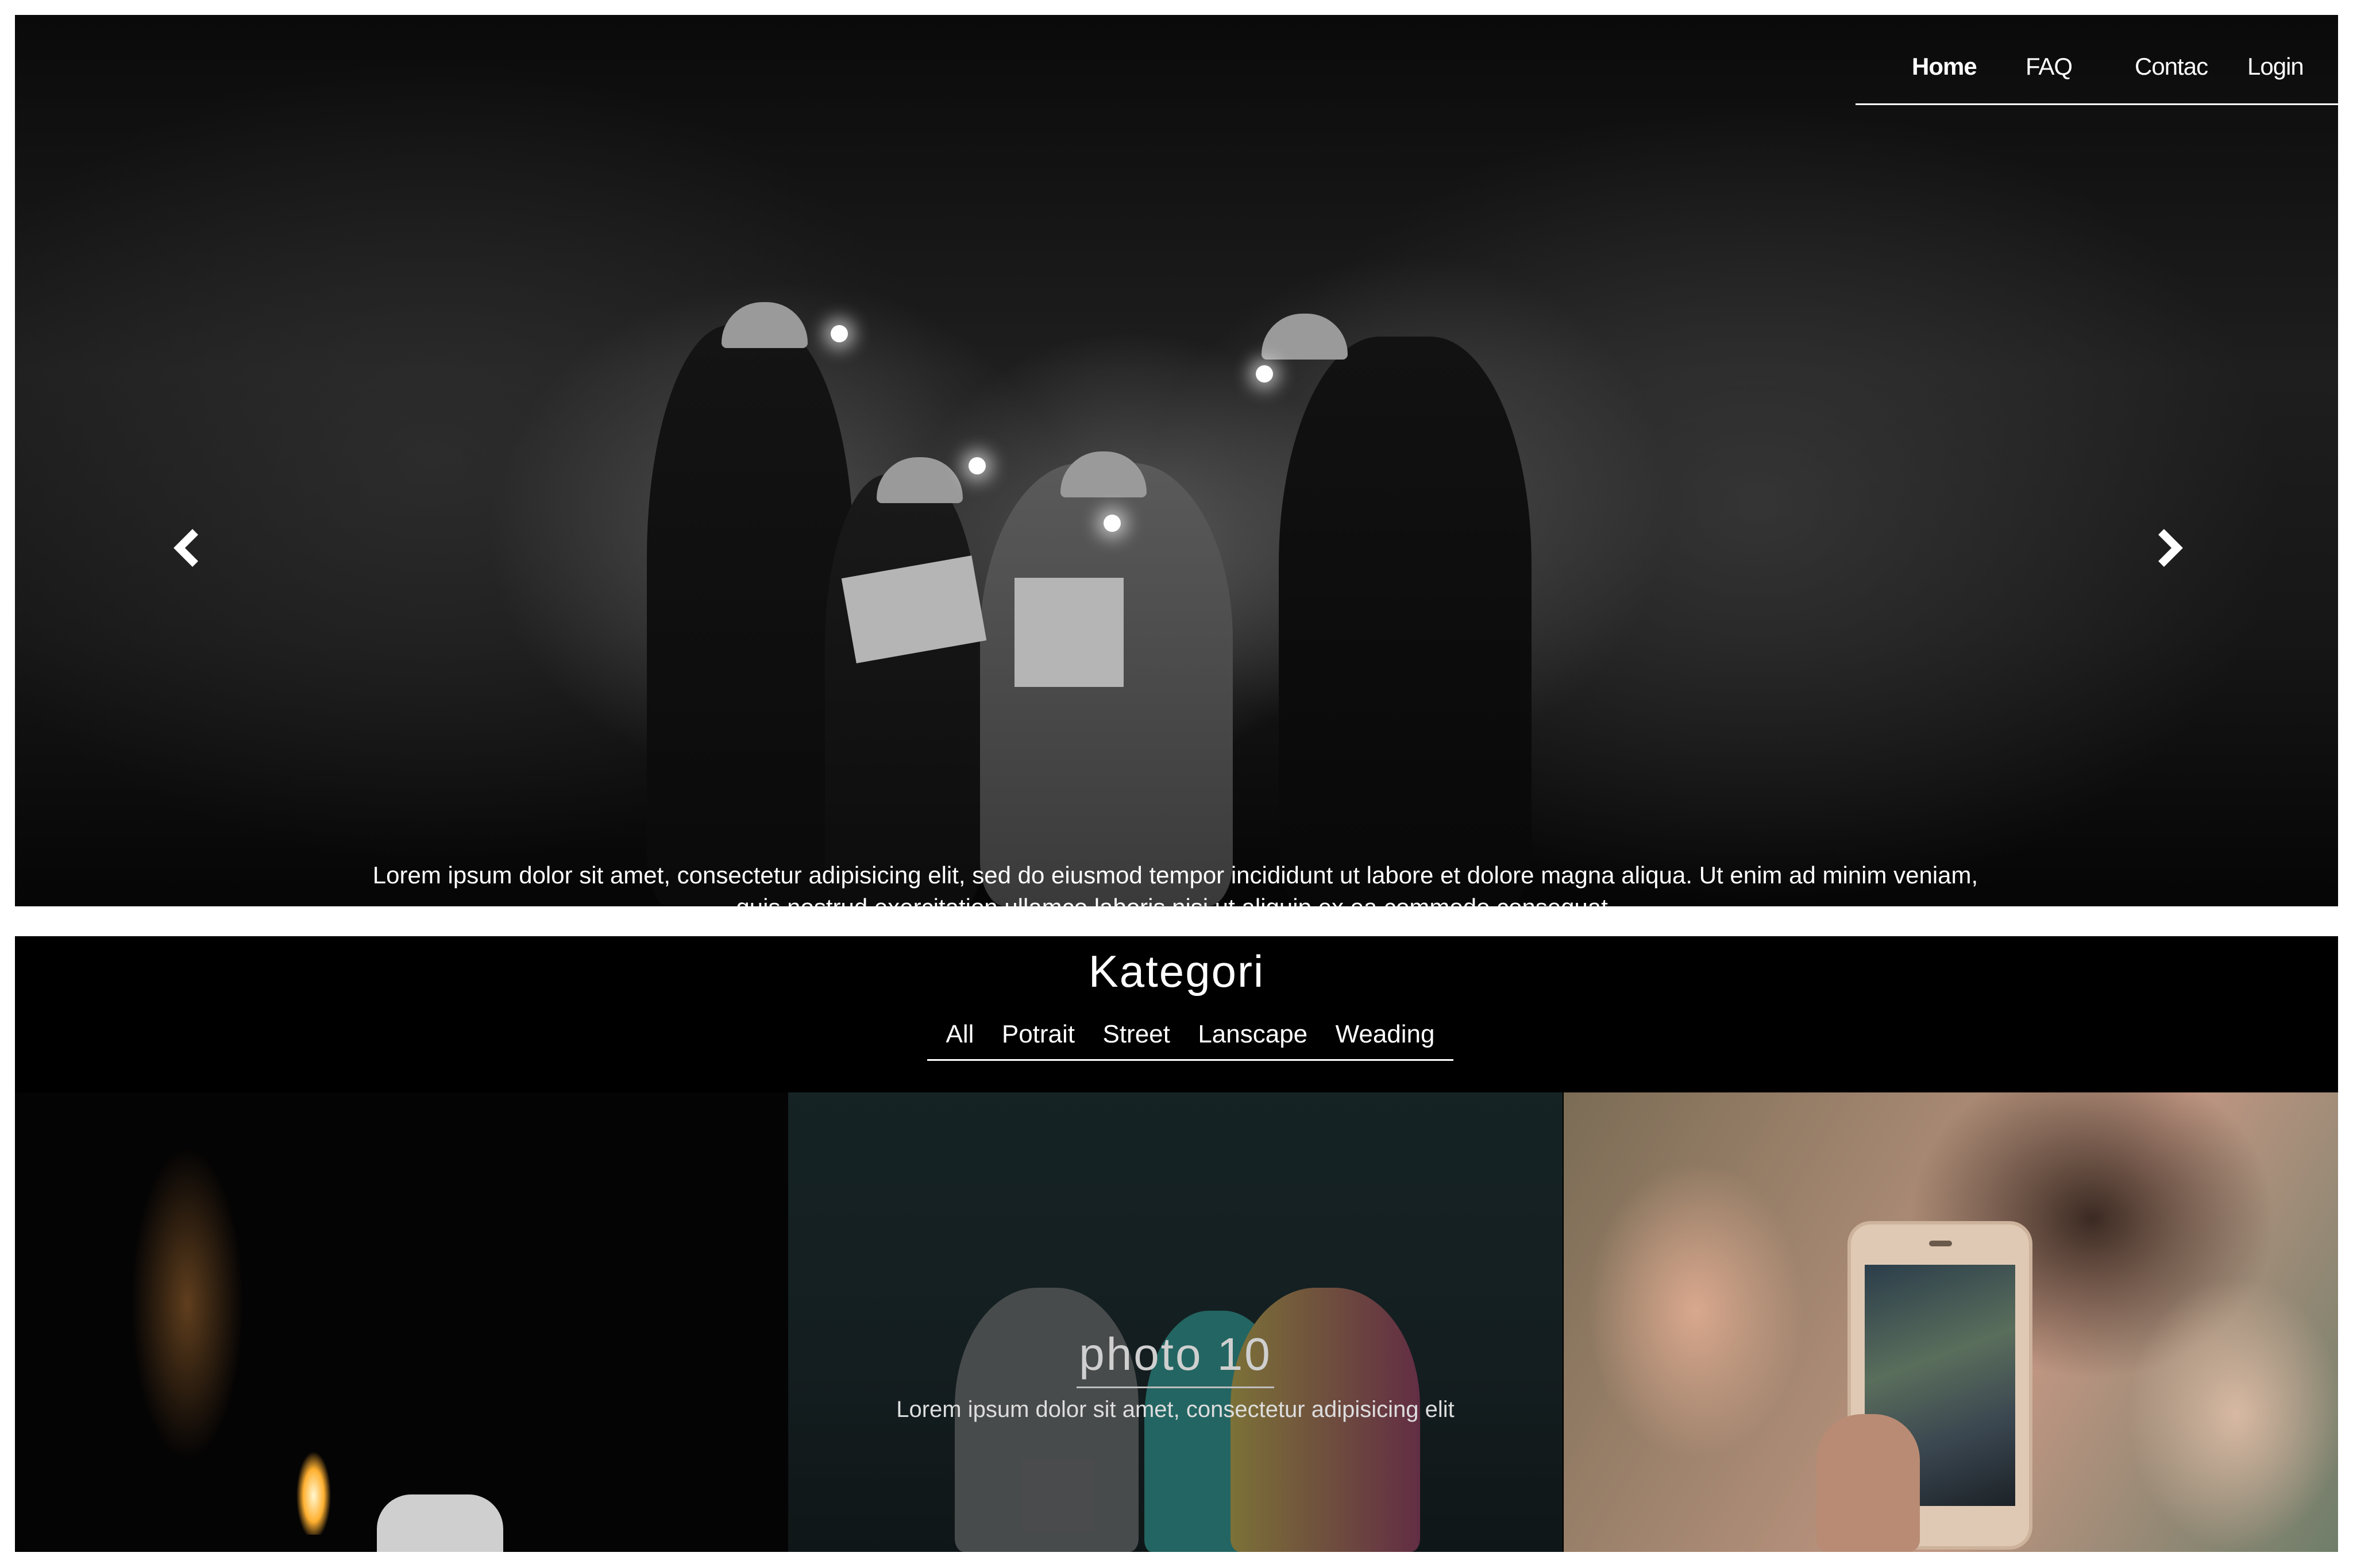  Describe the element at coordinates (1175, 1387) in the screenshot. I see `photo-title-divider` at that location.